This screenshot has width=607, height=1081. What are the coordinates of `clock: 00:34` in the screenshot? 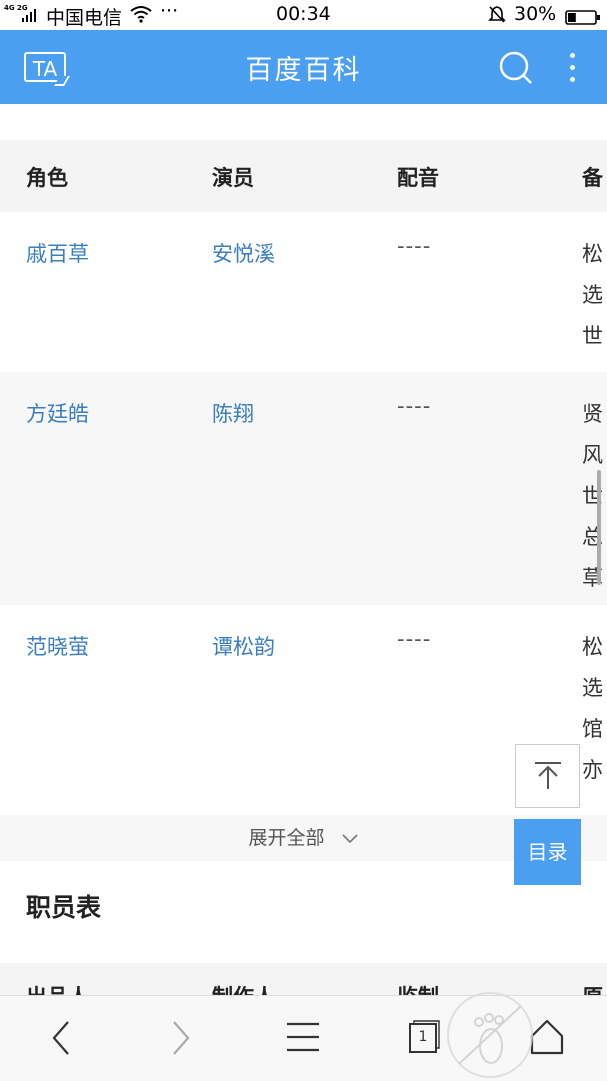 It's located at (303, 14).